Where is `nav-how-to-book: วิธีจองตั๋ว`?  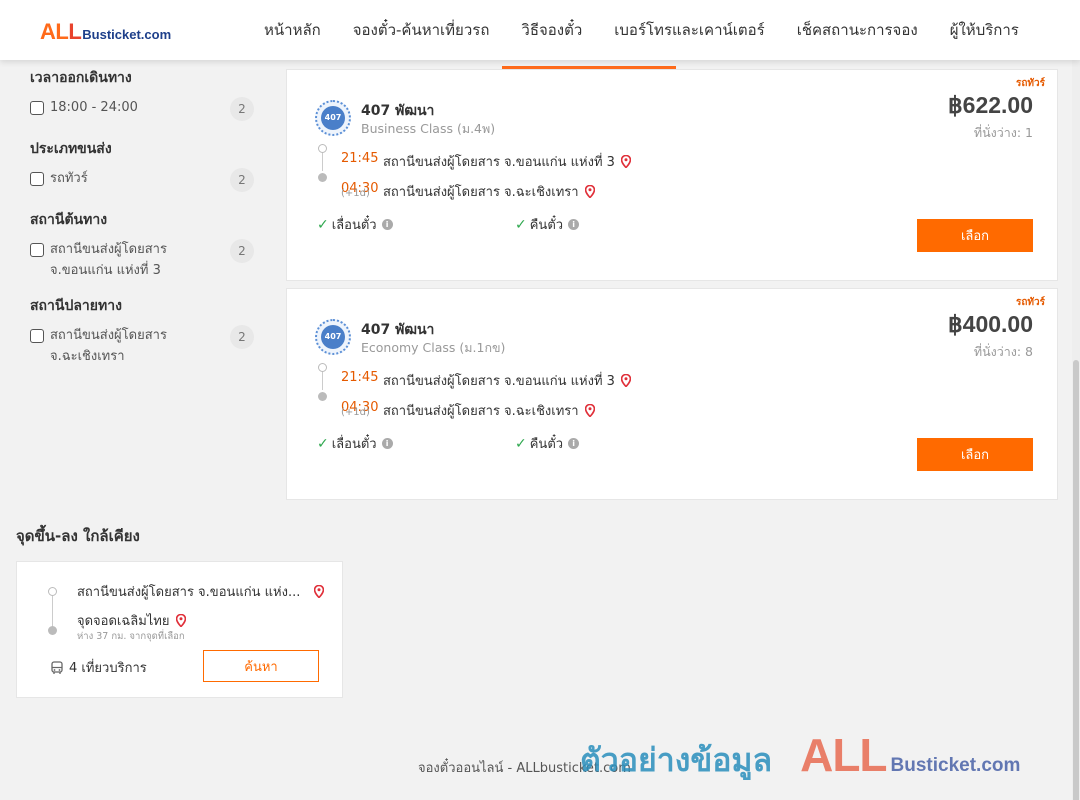
nav-how-to-book: วิธีจองตั๋ว is located at coordinates (551, 30).